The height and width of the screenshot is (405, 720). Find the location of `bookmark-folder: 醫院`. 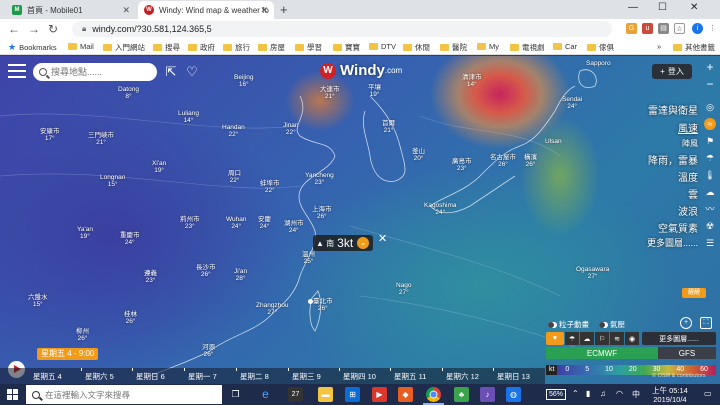

bookmark-folder: 醫院 is located at coordinates (453, 47).